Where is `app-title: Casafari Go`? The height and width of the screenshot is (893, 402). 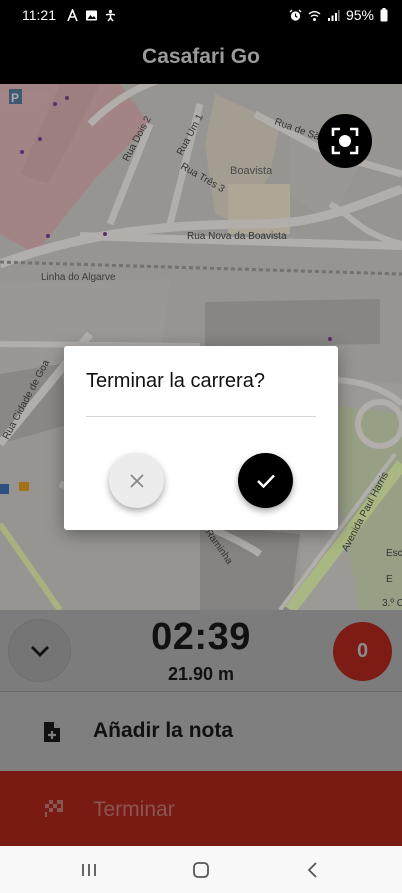 app-title: Casafari Go is located at coordinates (201, 56).